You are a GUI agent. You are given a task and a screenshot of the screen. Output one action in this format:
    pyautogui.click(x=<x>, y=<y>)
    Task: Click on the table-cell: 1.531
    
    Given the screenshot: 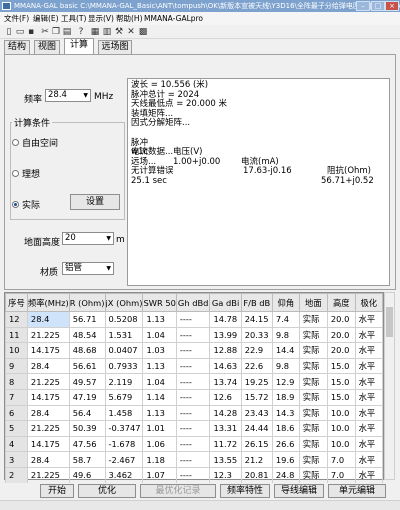 What is the action you would take?
    pyautogui.click(x=124, y=335)
    